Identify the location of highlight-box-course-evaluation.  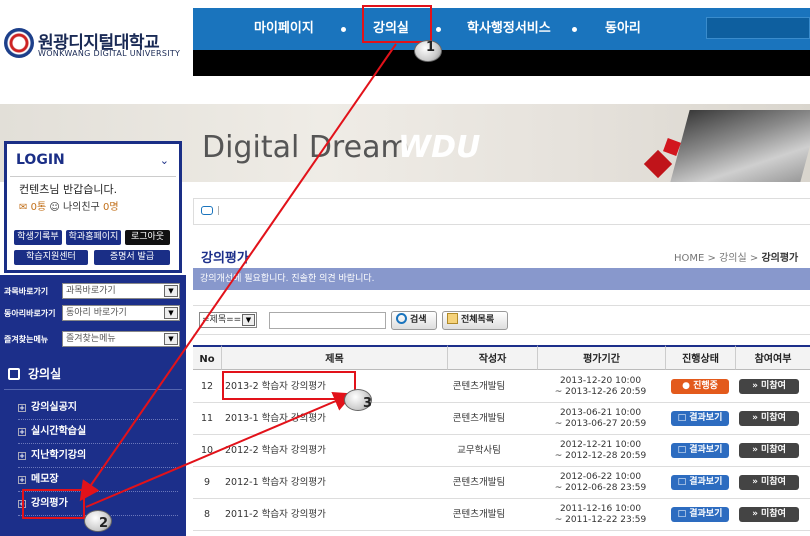
(53, 504).